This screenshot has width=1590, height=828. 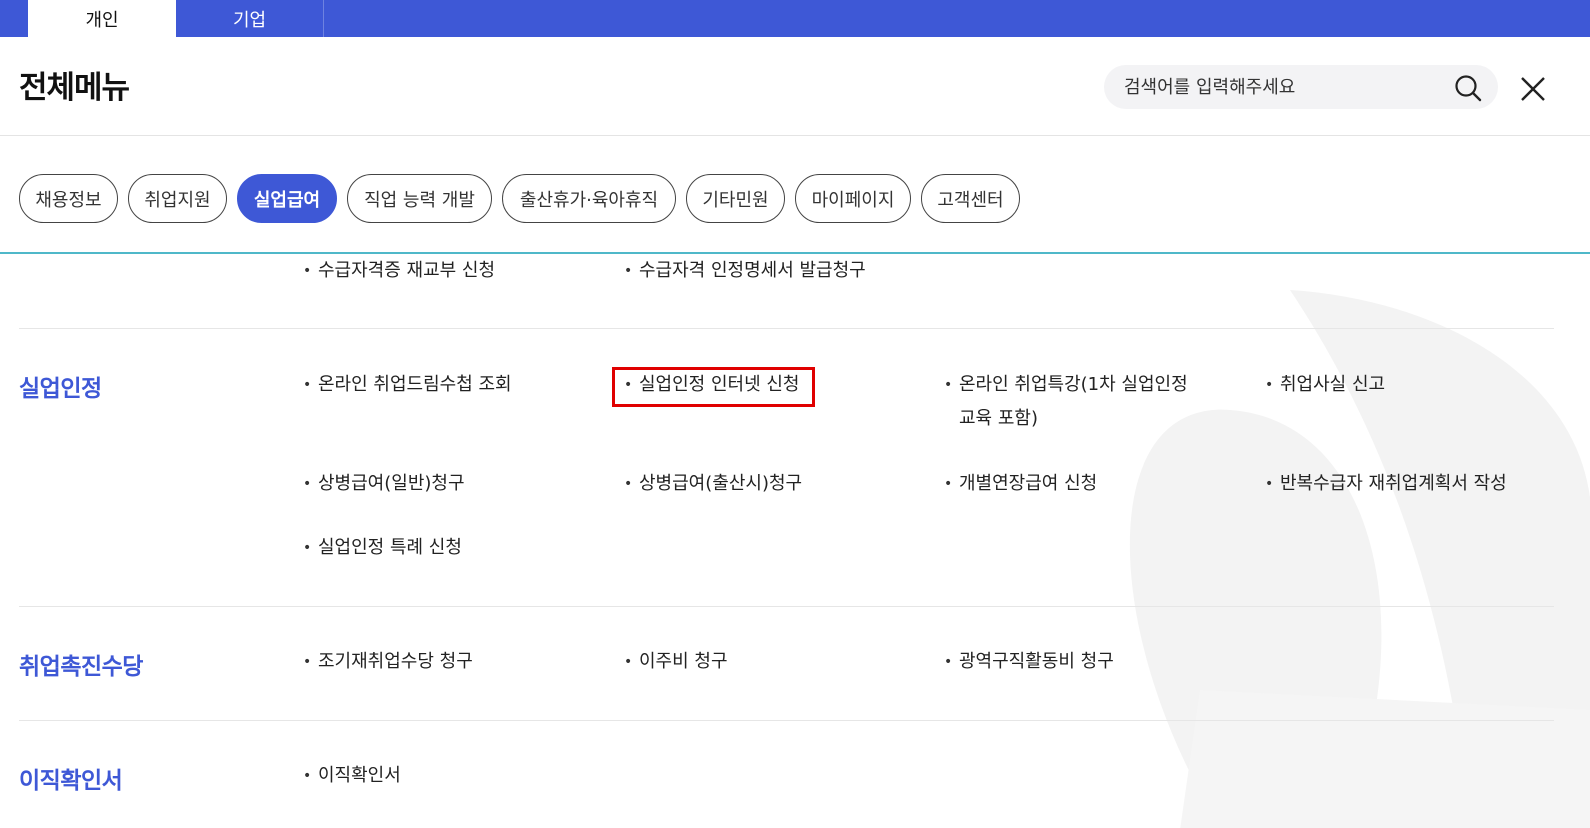 I want to click on search-box, so click(x=1301, y=87).